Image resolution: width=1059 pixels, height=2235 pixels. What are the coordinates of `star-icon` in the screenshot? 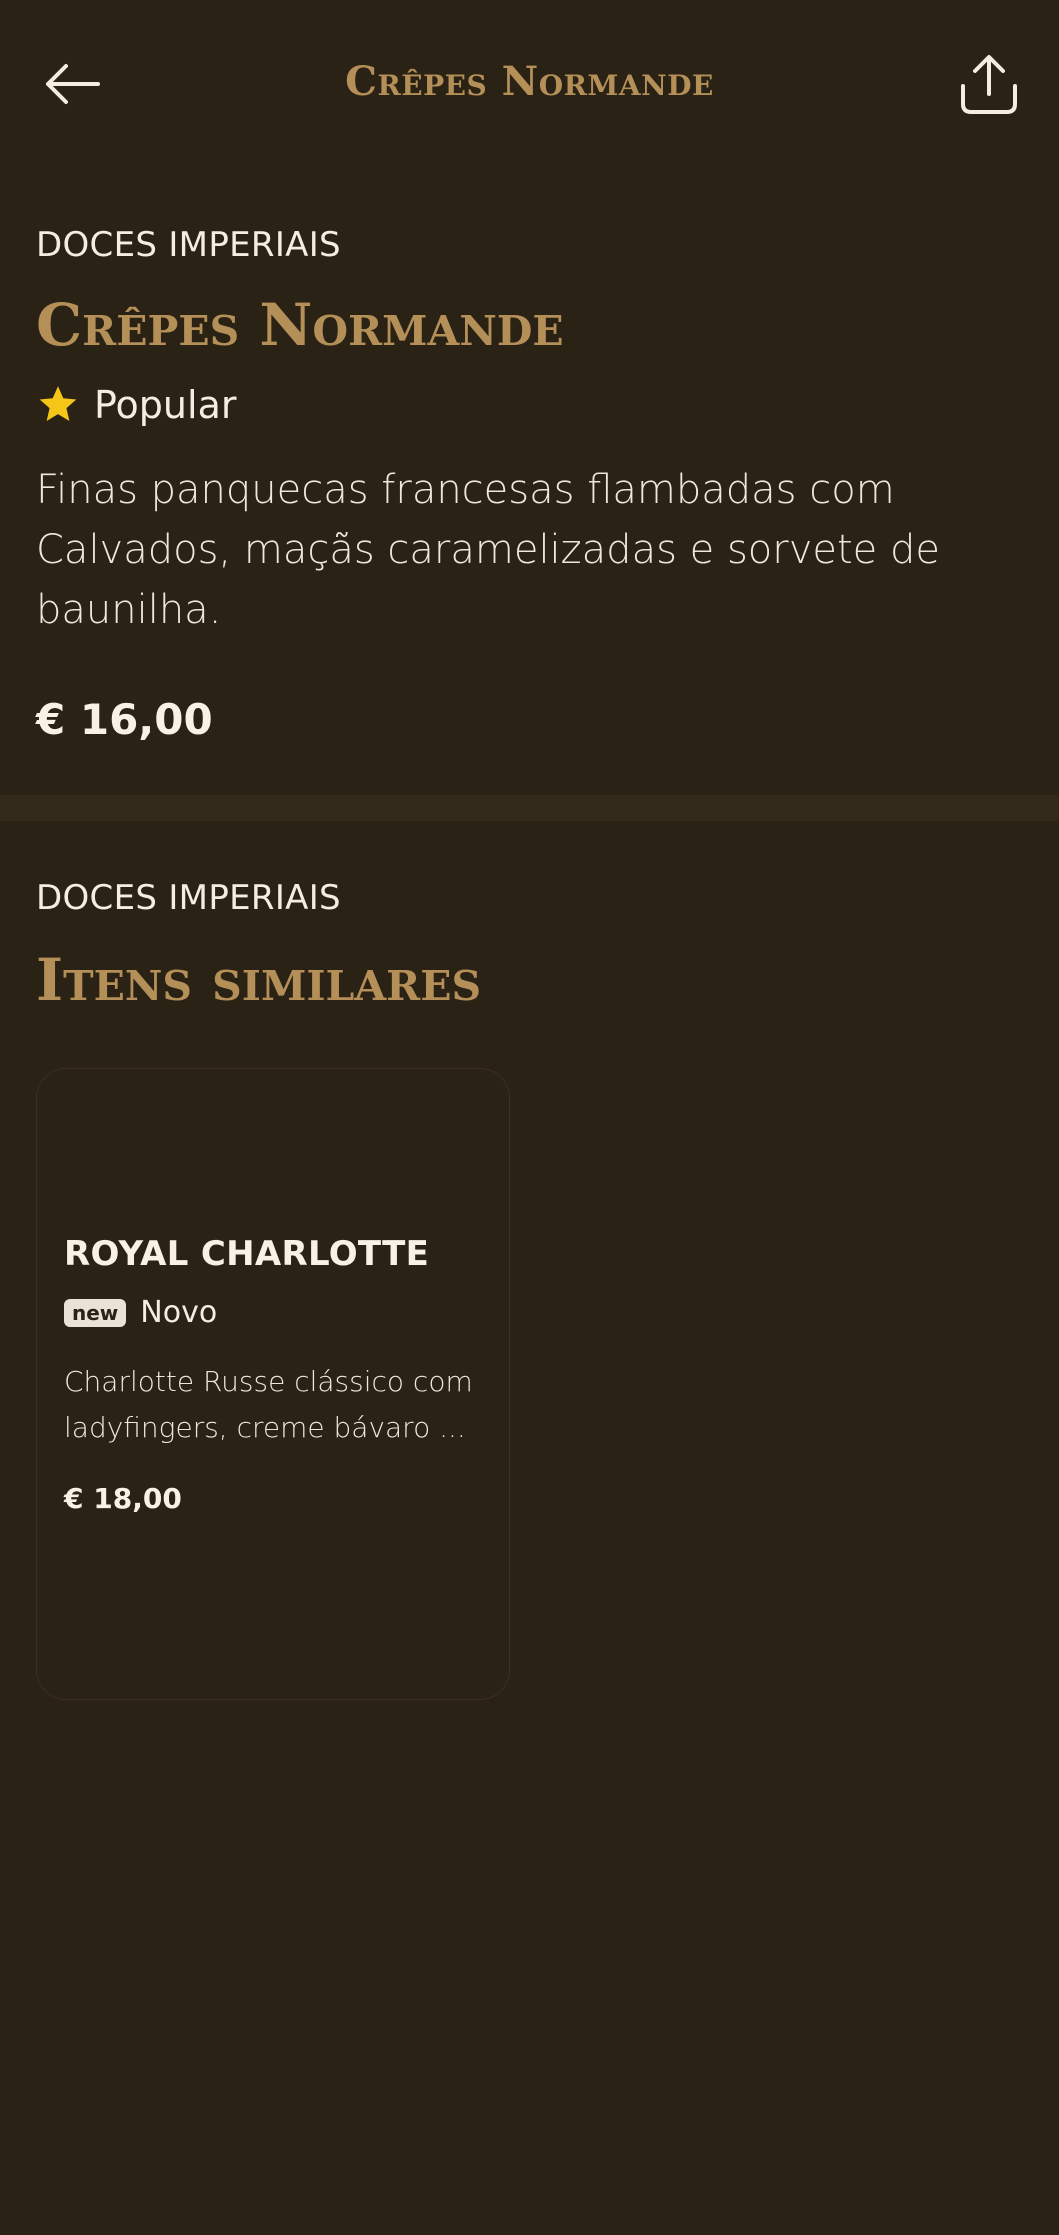 It's located at (58, 403).